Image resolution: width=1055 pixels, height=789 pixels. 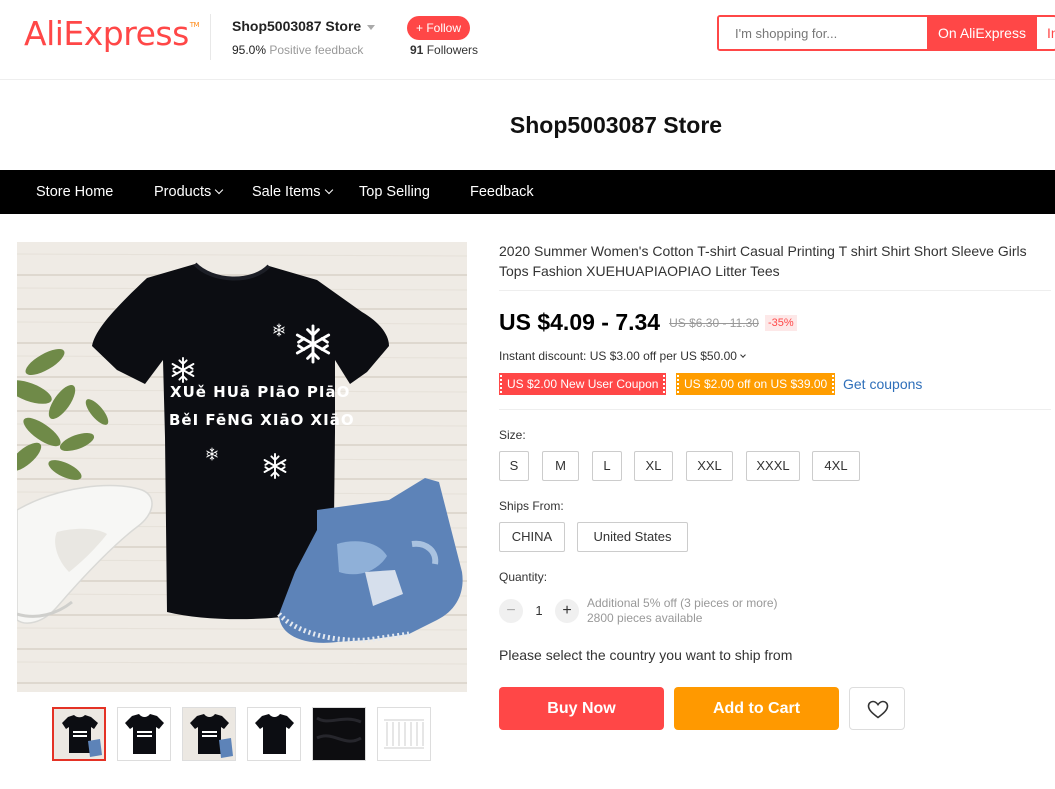 I want to click on size-label: Size:, so click(x=512, y=435).